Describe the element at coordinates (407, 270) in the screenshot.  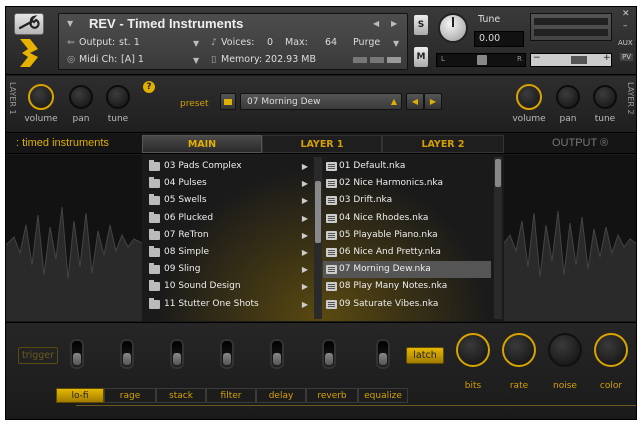
I see `file-item: 07 Morning Dew.nka` at that location.